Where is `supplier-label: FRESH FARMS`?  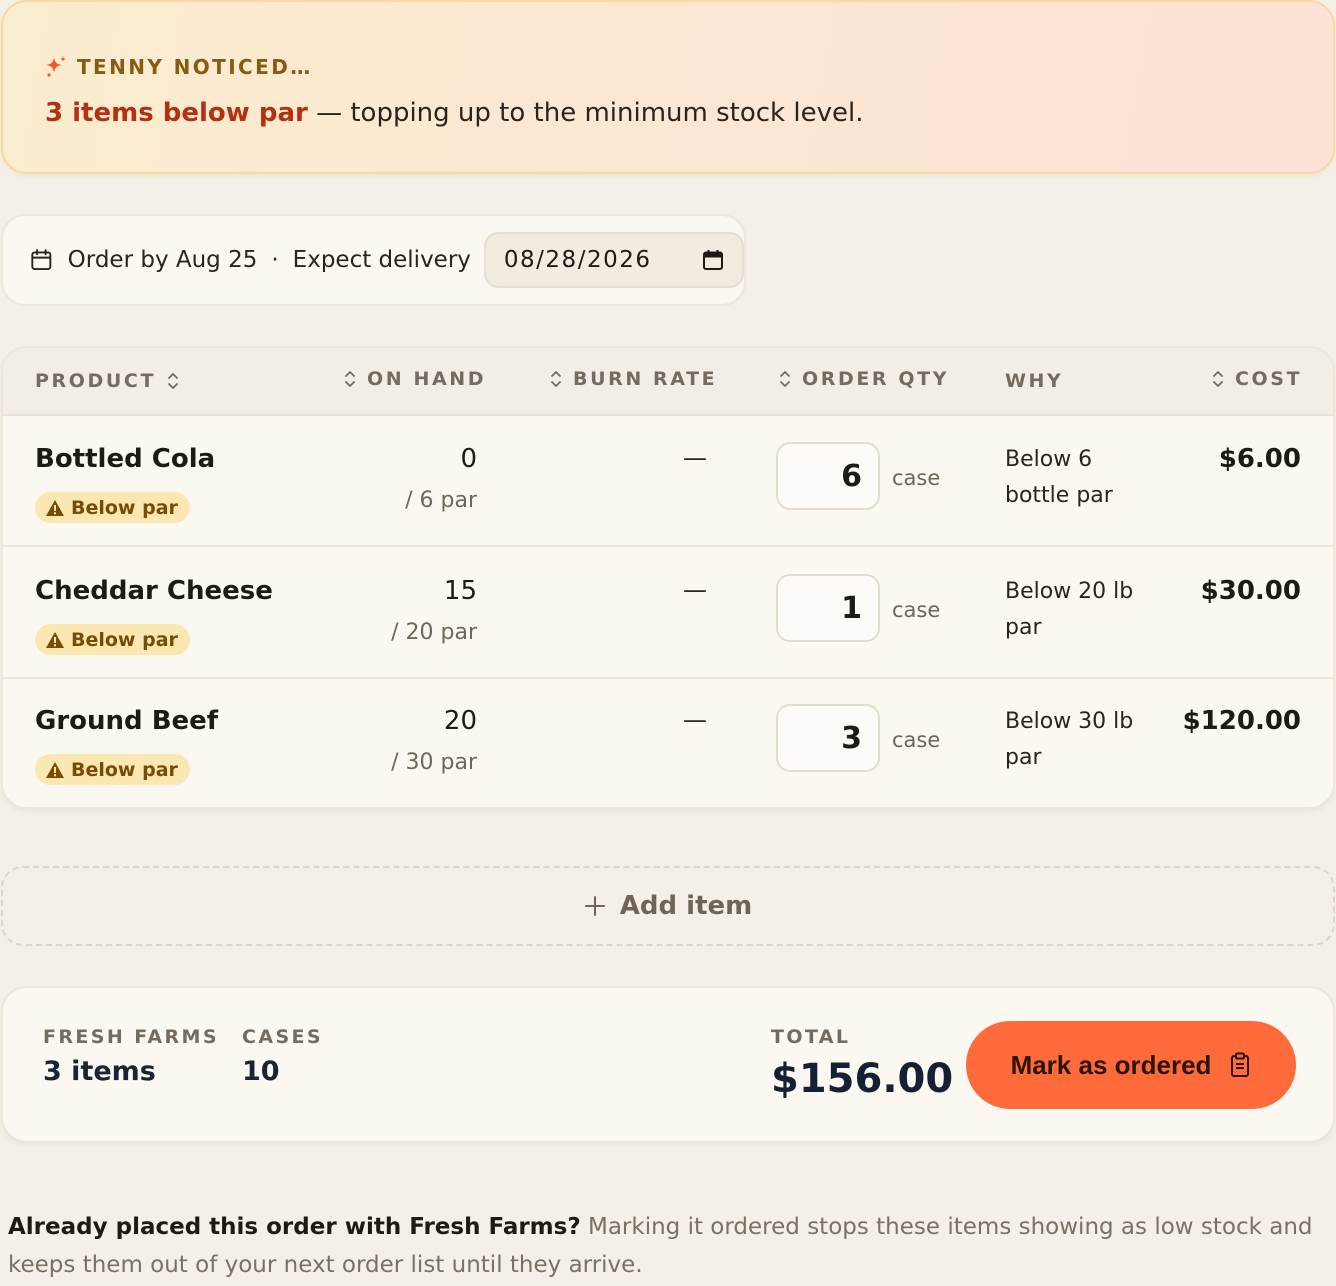 supplier-label: FRESH FARMS is located at coordinates (131, 1037).